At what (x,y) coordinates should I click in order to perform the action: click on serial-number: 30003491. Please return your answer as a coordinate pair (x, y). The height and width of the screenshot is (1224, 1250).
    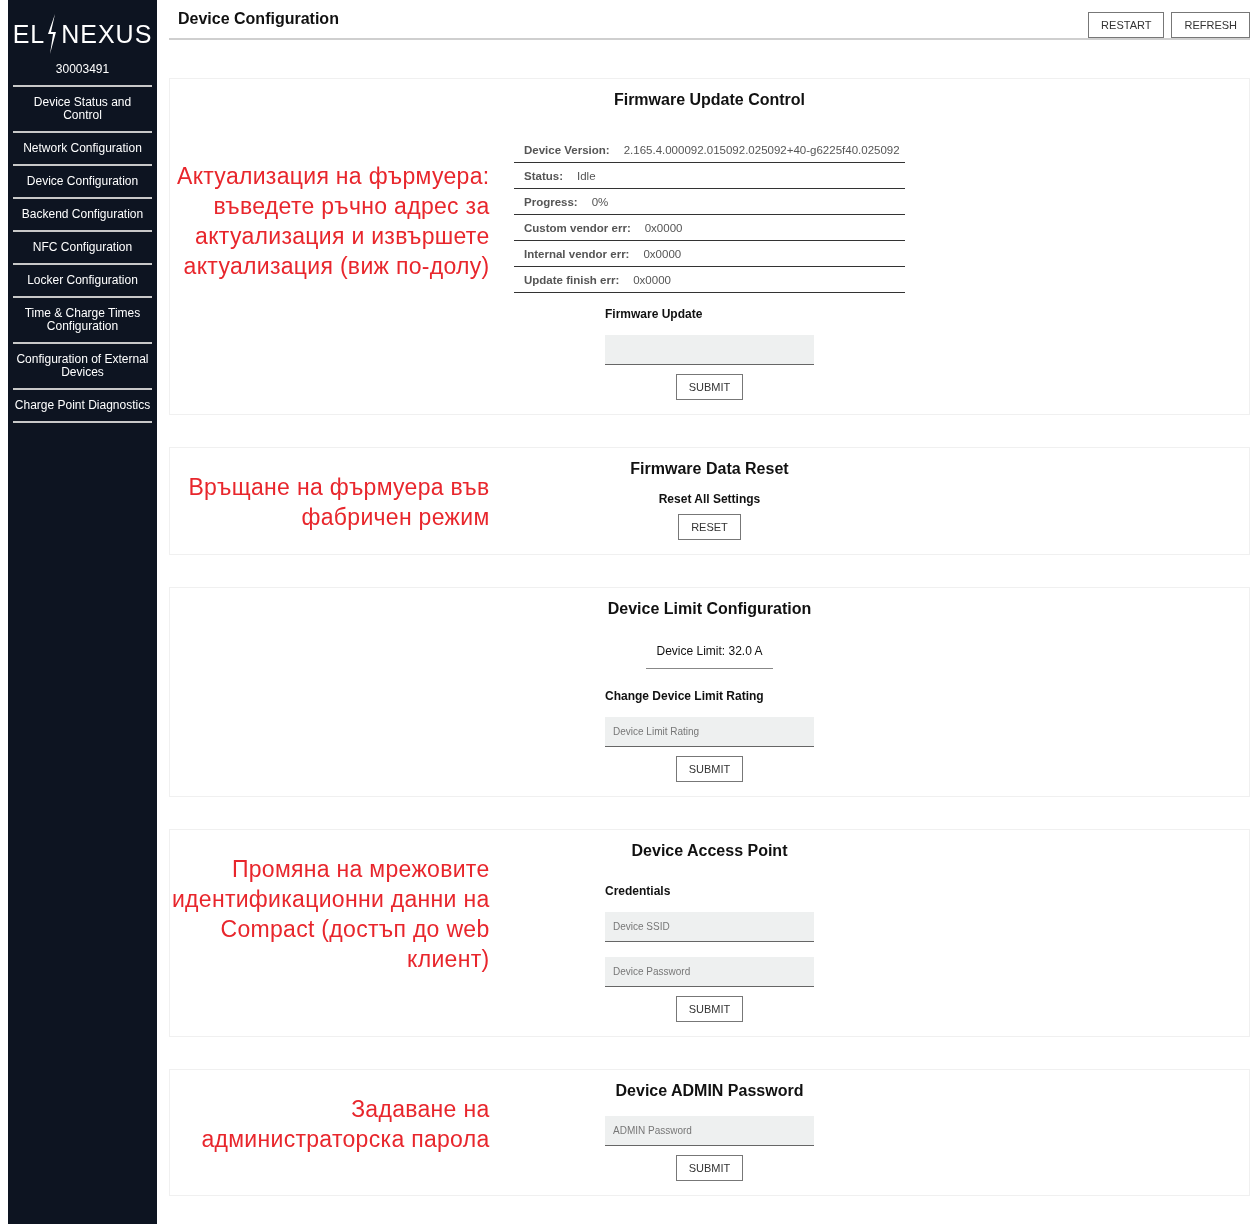
    Looking at the image, I should click on (82, 69).